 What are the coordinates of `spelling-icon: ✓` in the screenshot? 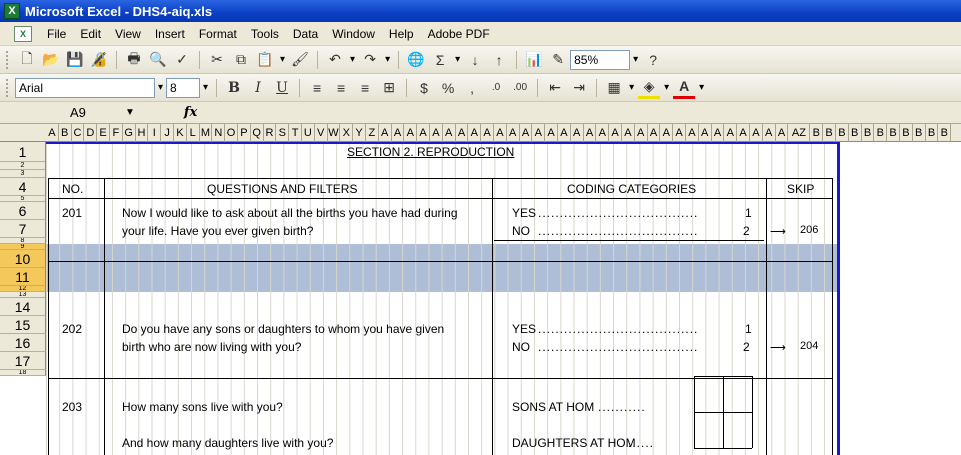 It's located at (182, 60).